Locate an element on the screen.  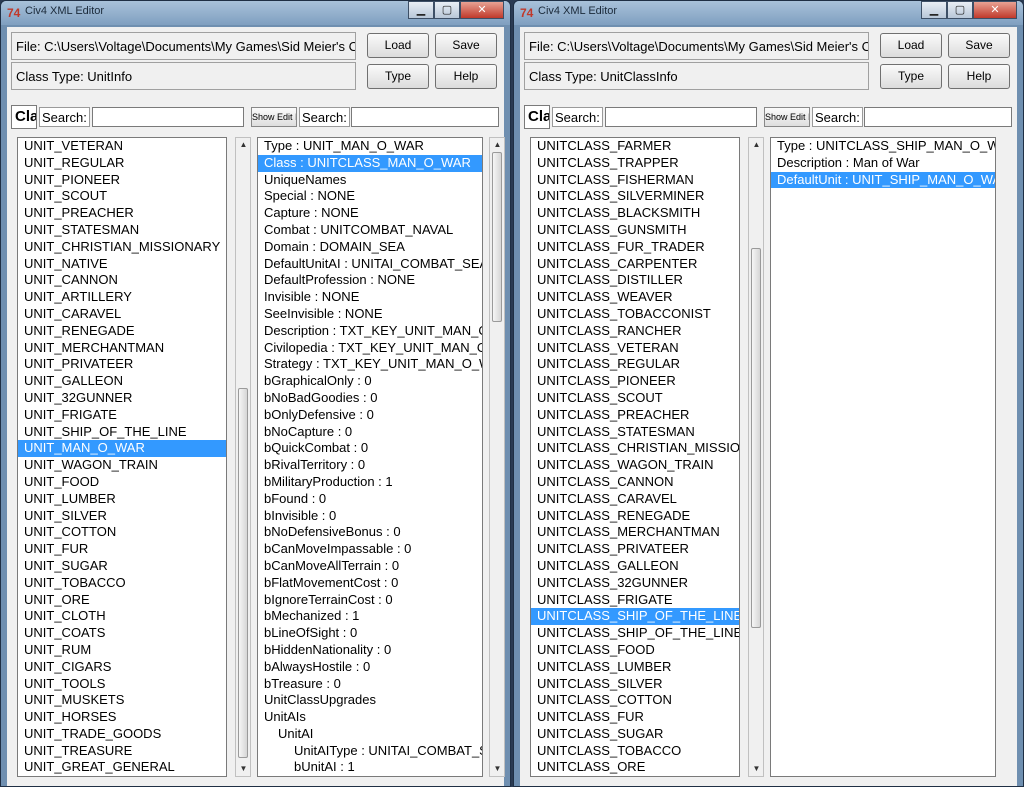
list-item: Special : NONE is located at coordinates (370, 196).